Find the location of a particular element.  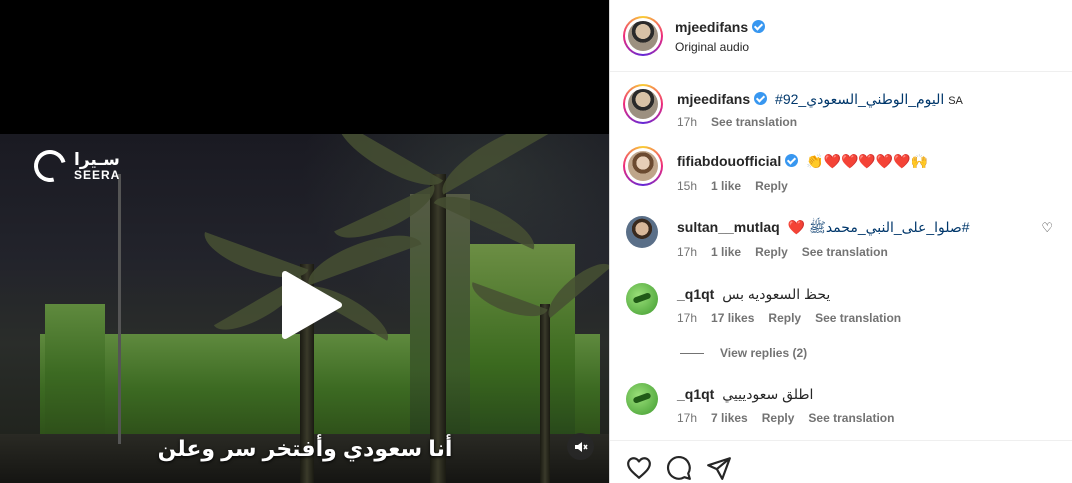

heart-icon is located at coordinates (639, 468).